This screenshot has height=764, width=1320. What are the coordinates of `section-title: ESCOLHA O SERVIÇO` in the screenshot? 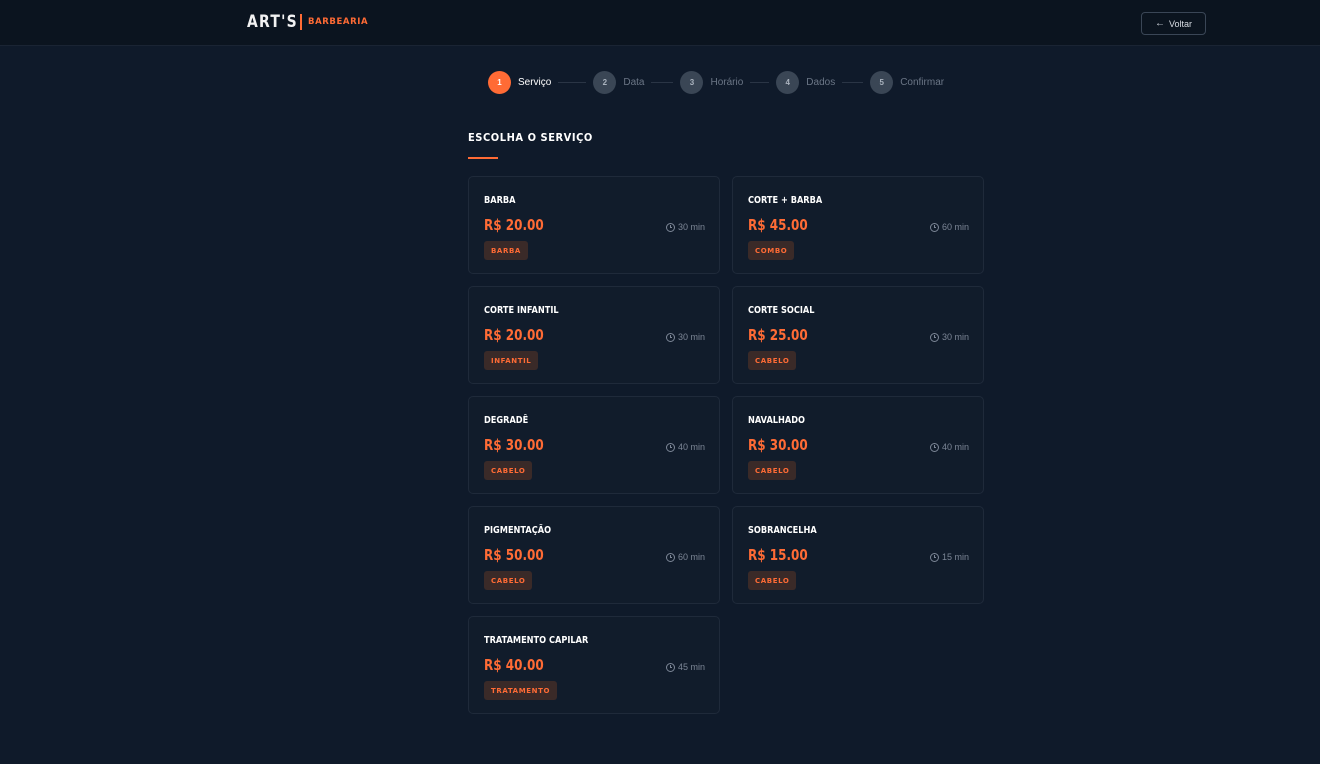 It's located at (530, 137).